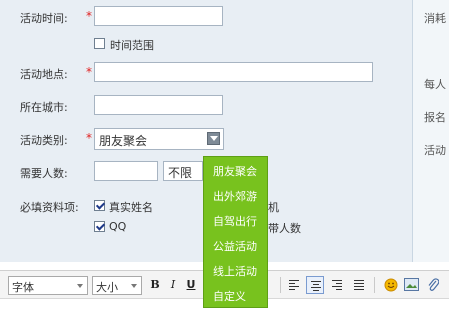  What do you see at coordinates (132, 45) in the screenshot?
I see `time-range-label: 时间范围` at bounding box center [132, 45].